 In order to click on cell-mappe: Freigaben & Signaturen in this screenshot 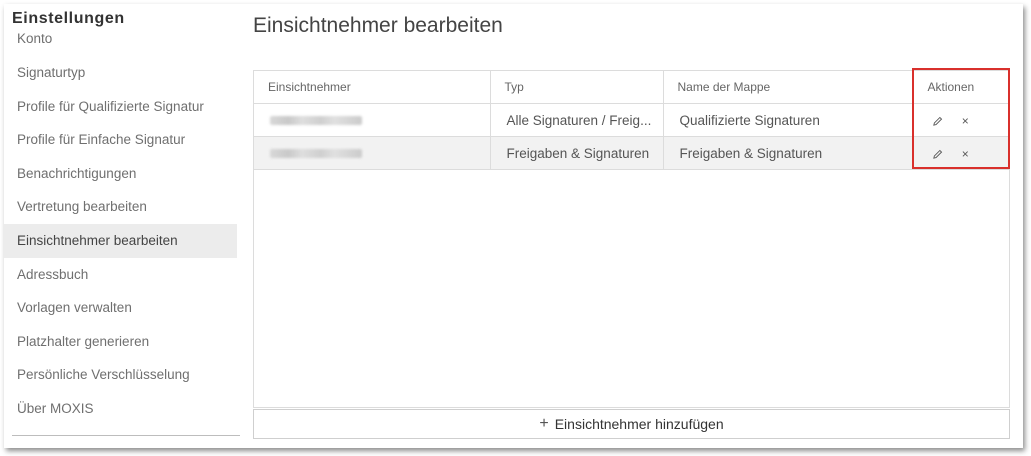, I will do `click(788, 153)`.